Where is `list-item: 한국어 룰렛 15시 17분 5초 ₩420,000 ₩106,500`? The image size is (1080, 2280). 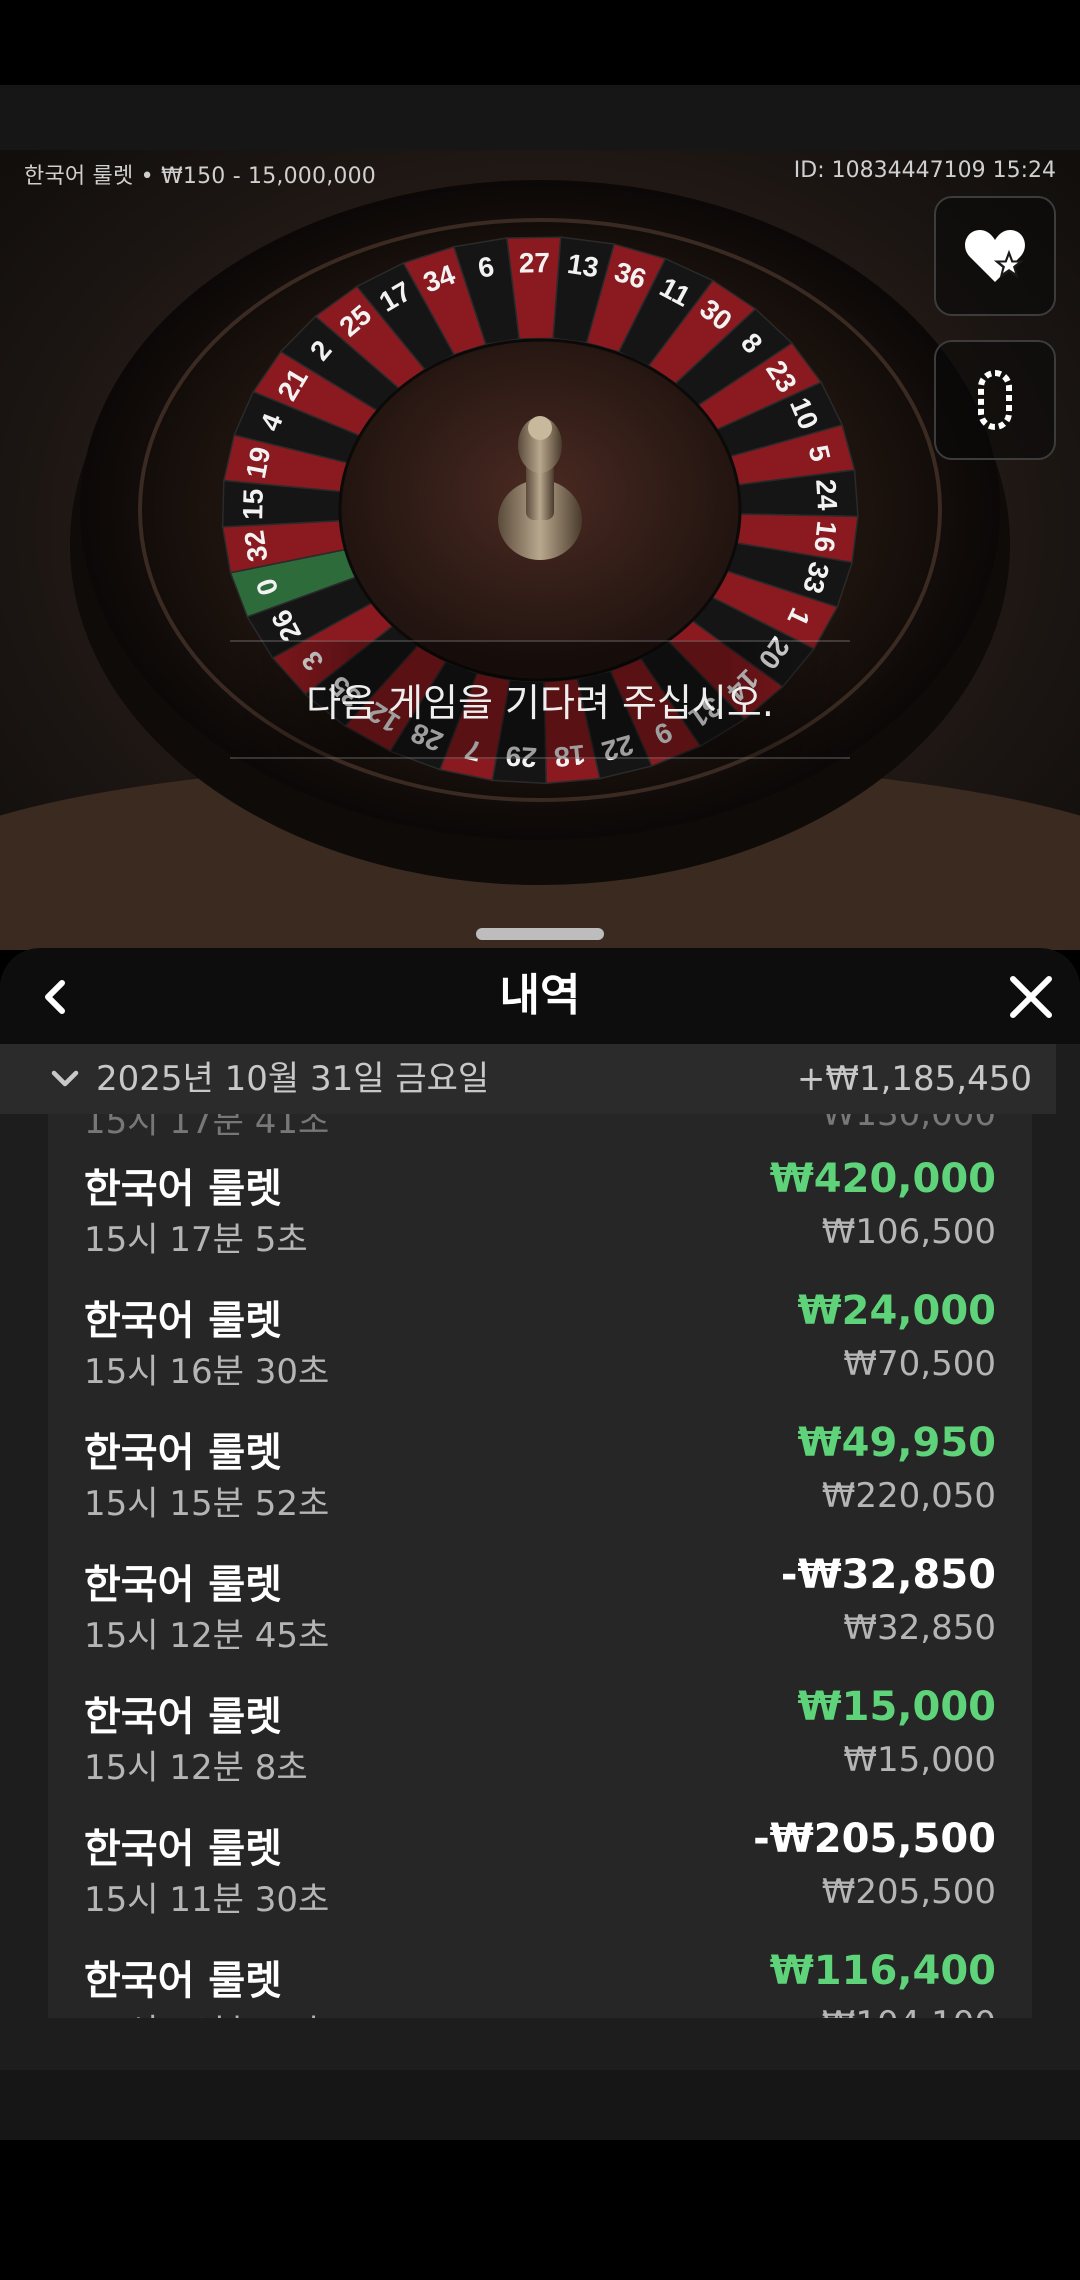 list-item: 한국어 룰렛 15시 17분 5초 ₩420,000 ₩106,500 is located at coordinates (540, 1194).